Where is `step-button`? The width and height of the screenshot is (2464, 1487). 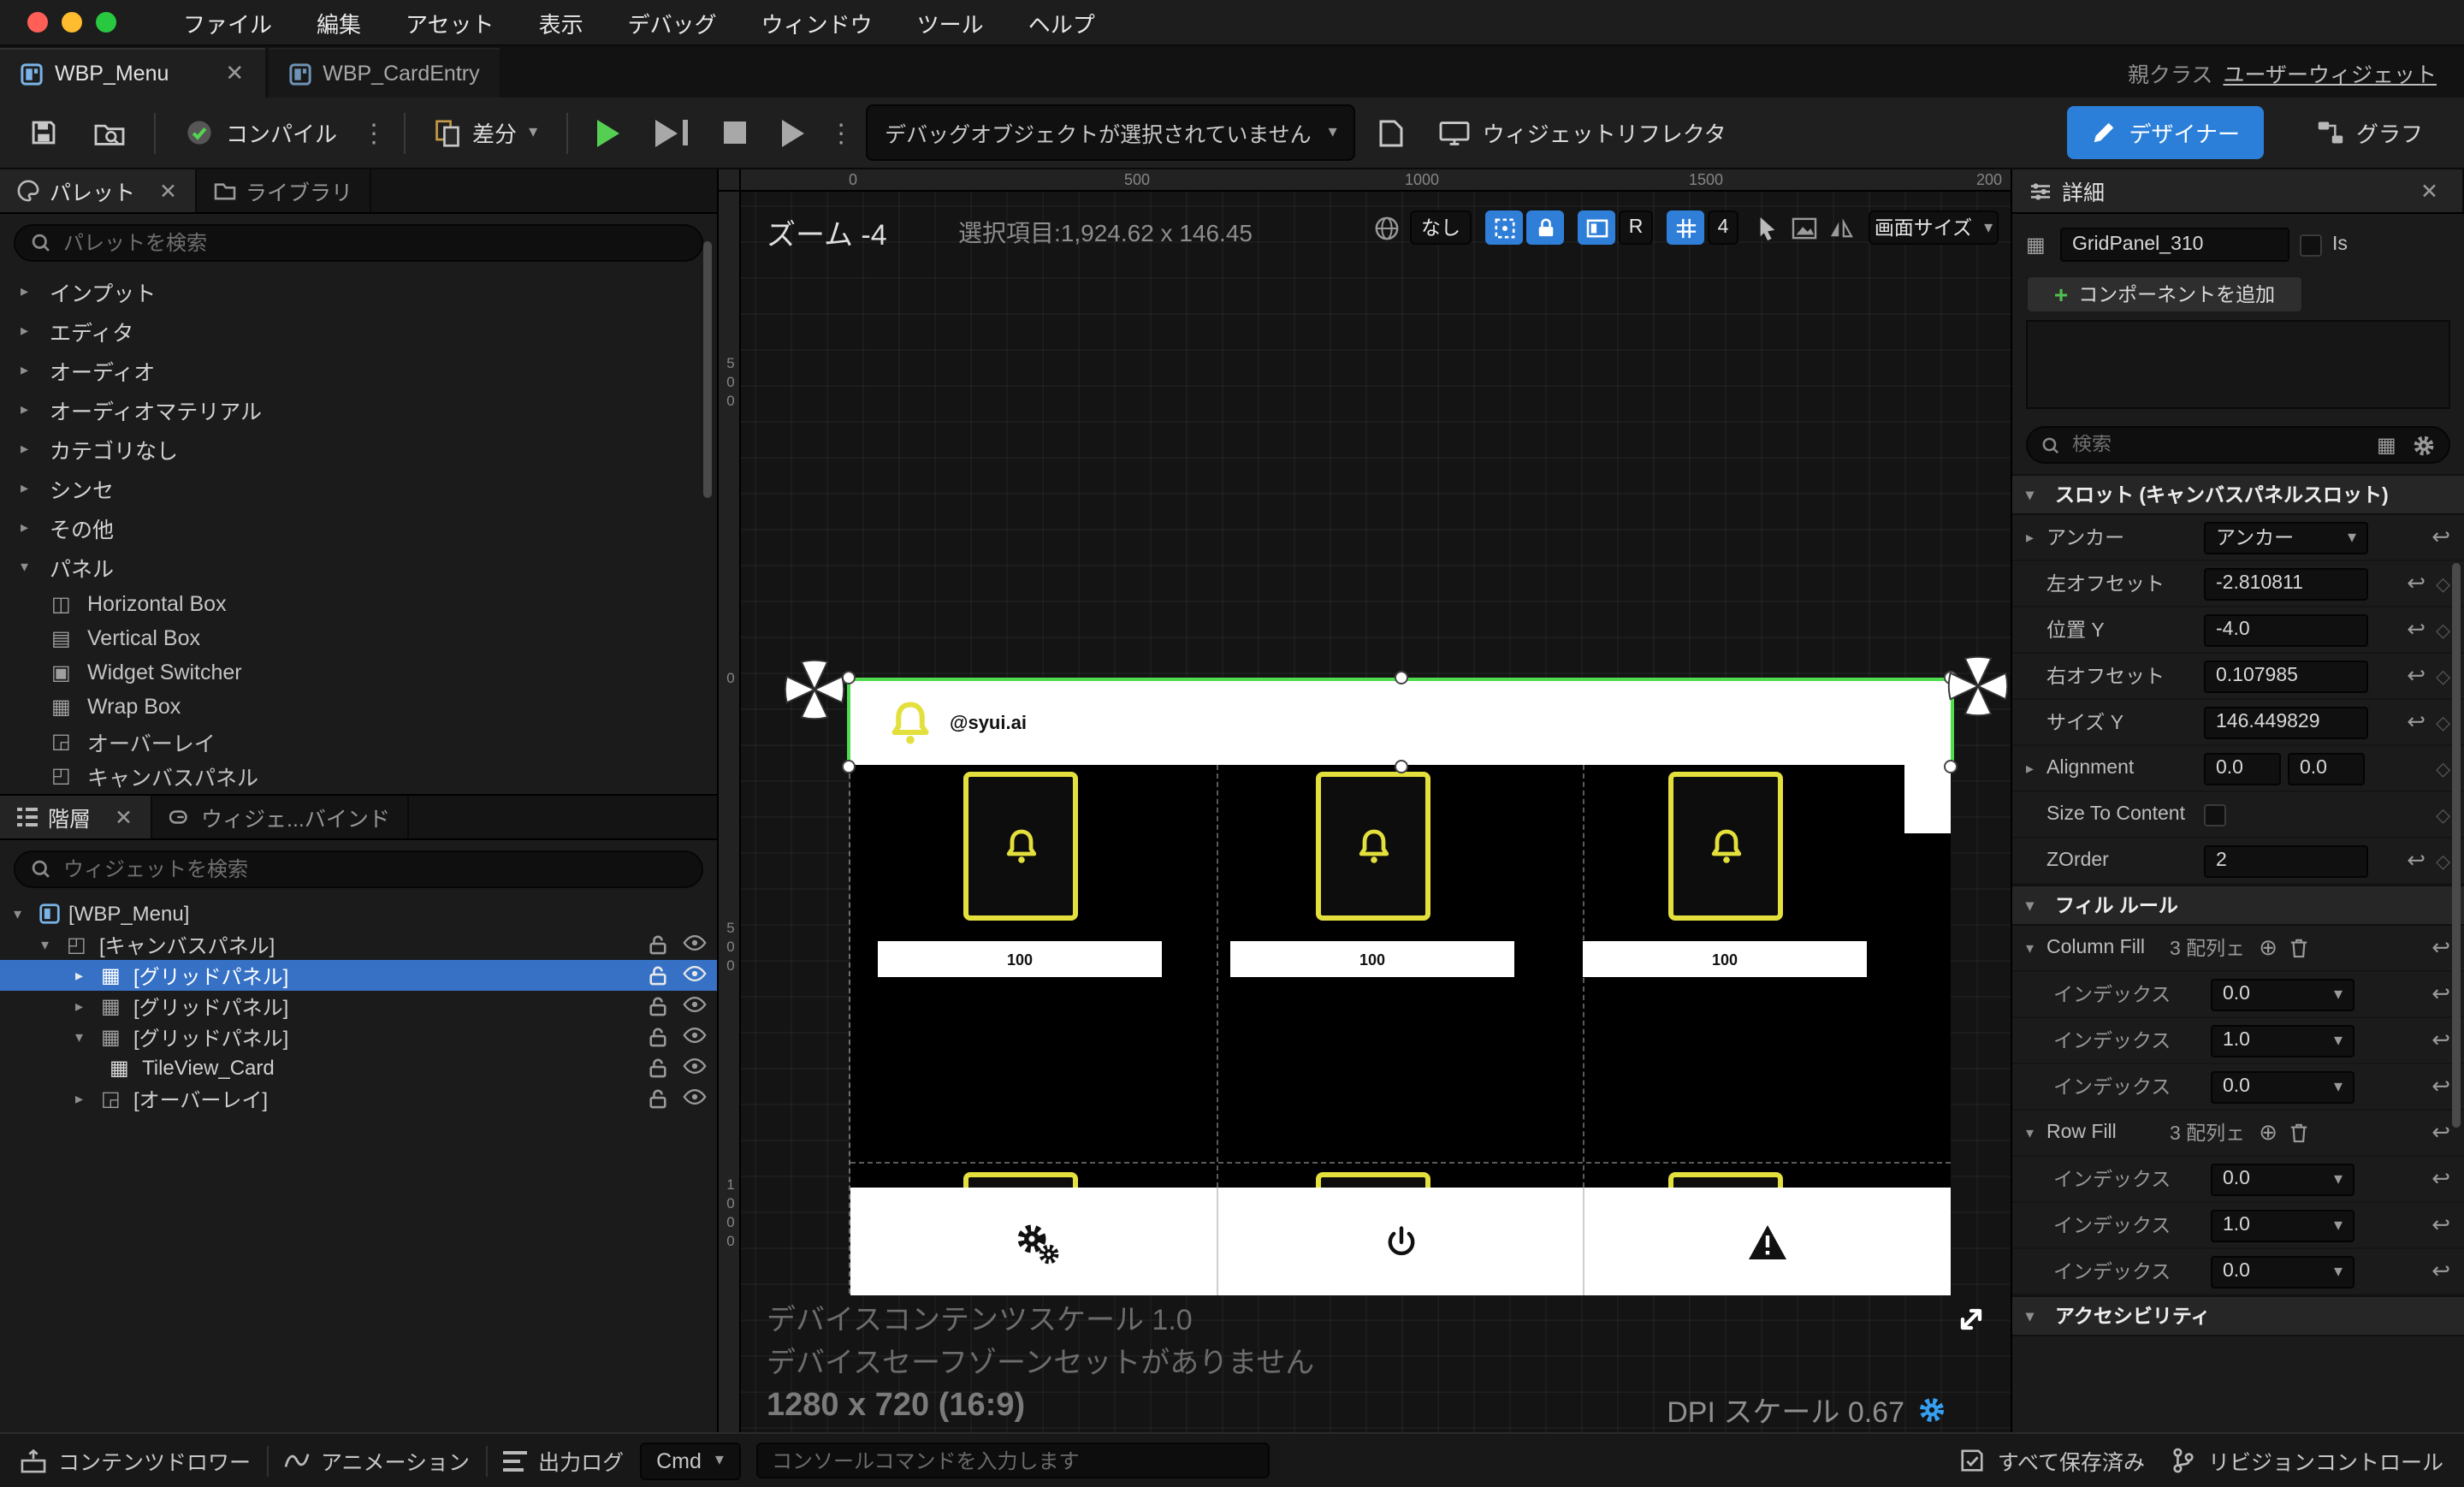 step-button is located at coordinates (671, 132).